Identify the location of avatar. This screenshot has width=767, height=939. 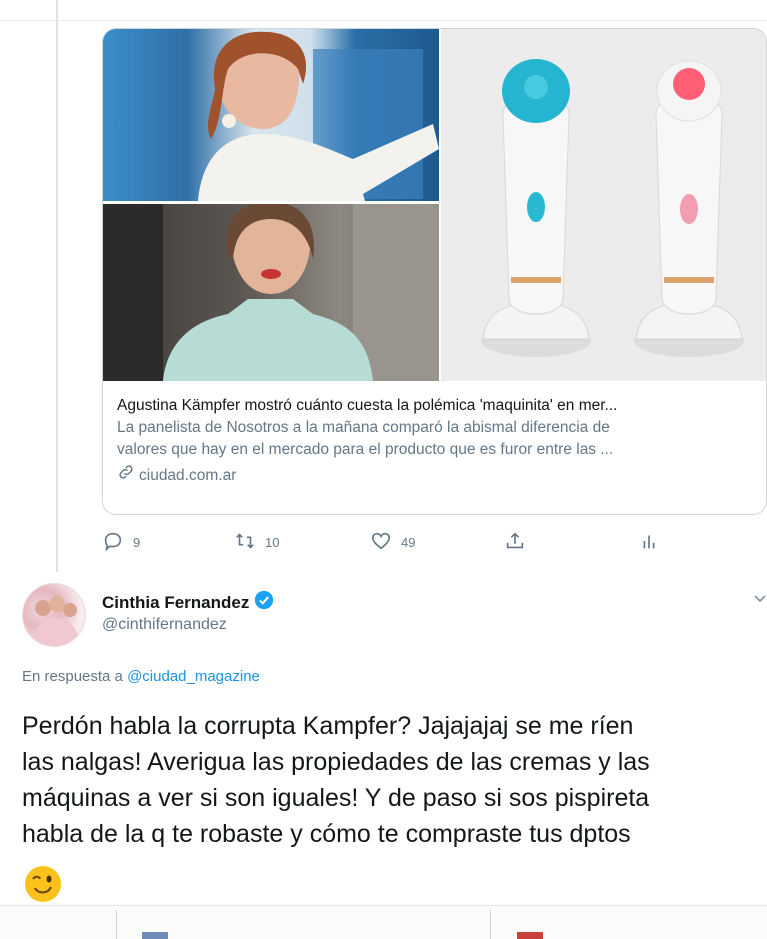
(54, 615).